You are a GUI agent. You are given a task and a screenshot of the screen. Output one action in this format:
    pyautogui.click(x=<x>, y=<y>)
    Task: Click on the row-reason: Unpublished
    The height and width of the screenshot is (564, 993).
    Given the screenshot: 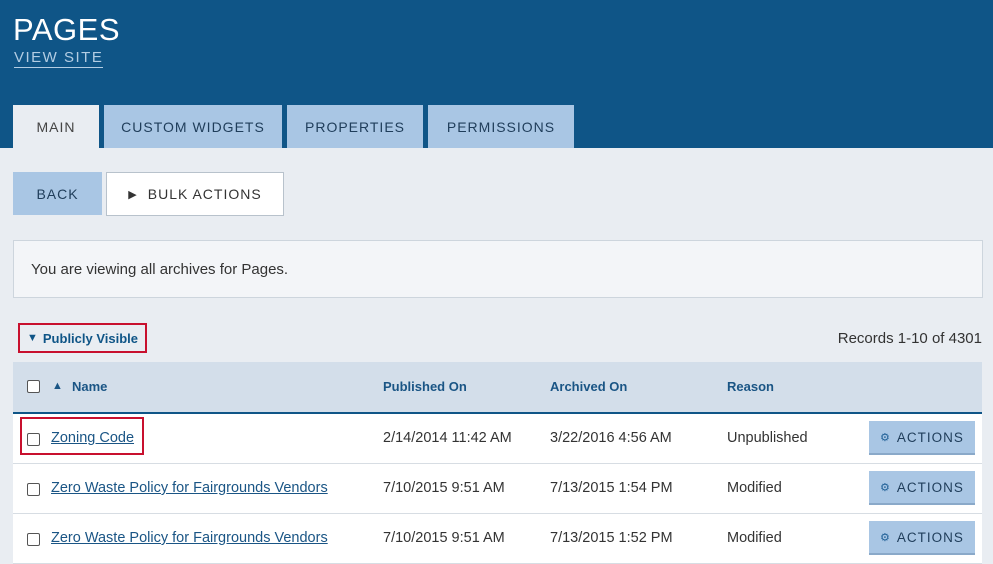 What is the action you would take?
    pyautogui.click(x=767, y=438)
    